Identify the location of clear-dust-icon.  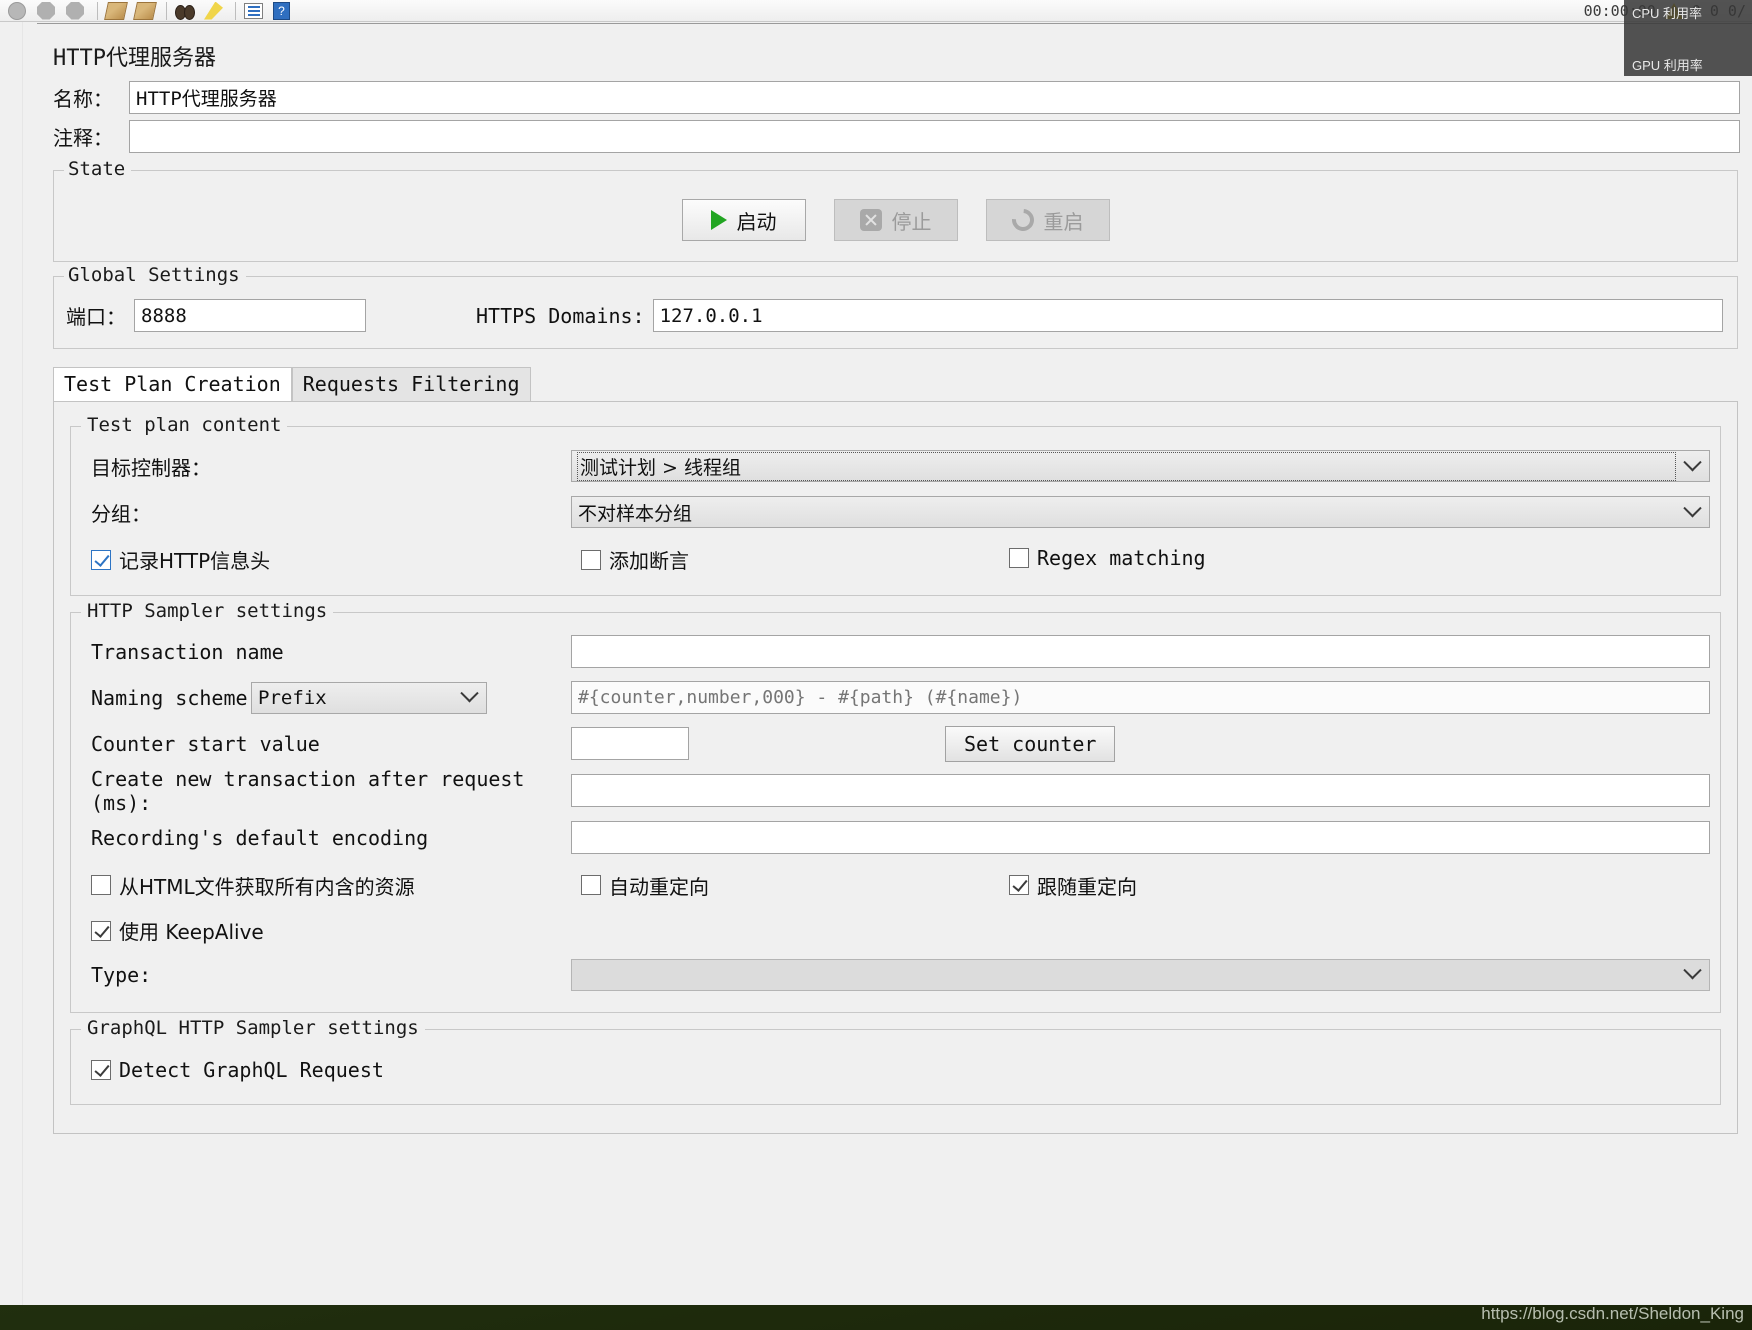
(215, 11).